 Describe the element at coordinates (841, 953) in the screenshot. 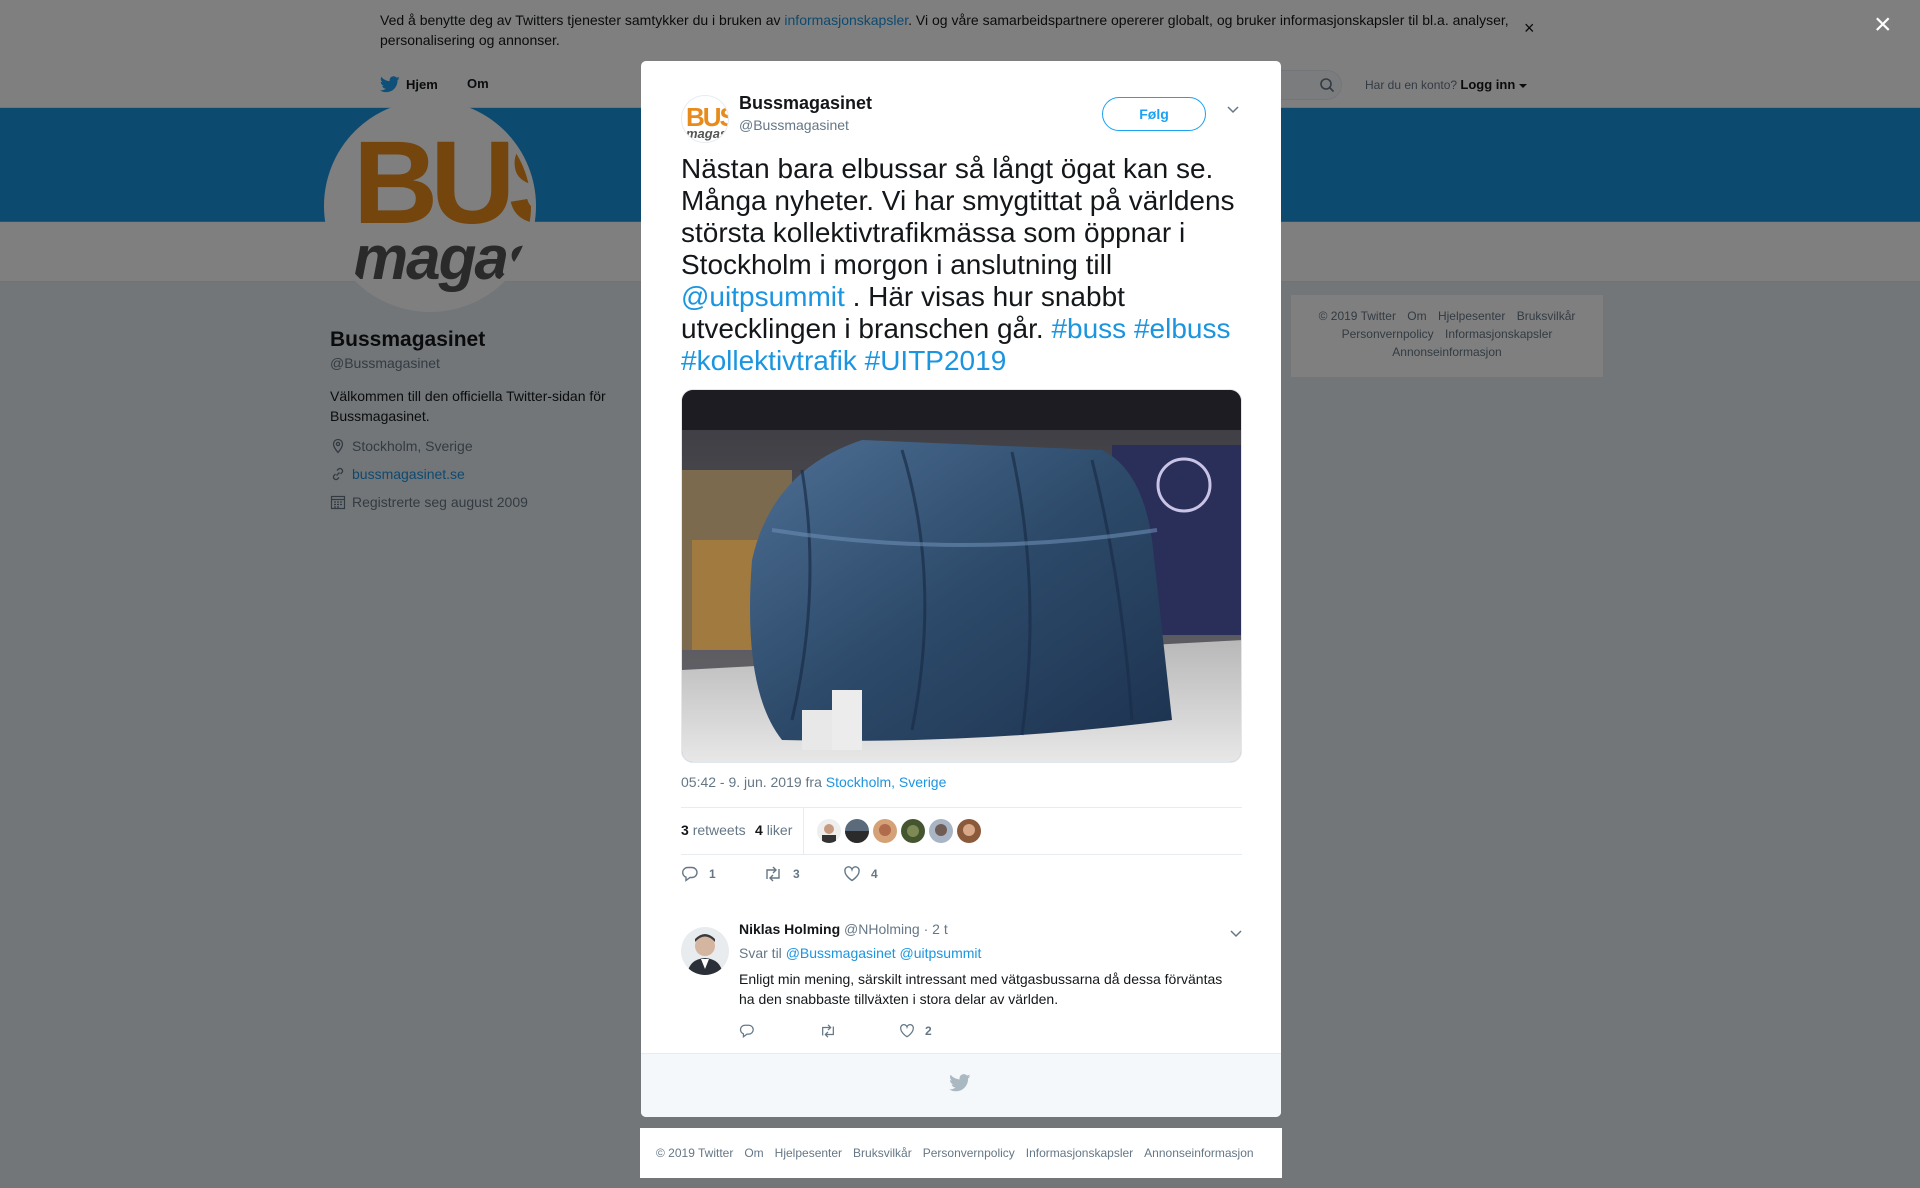

I see `reply-to-mention: @Bussmagasinet` at that location.